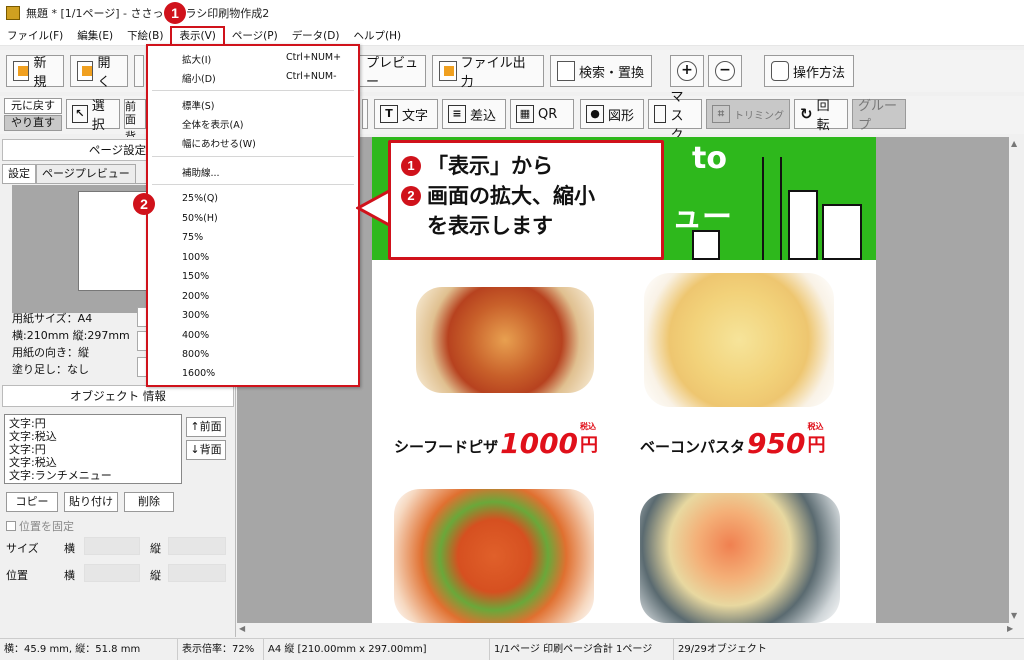 This screenshot has height=660, width=1024. I want to click on horizontal-scrollbar: ◀ ▶, so click(629, 629).